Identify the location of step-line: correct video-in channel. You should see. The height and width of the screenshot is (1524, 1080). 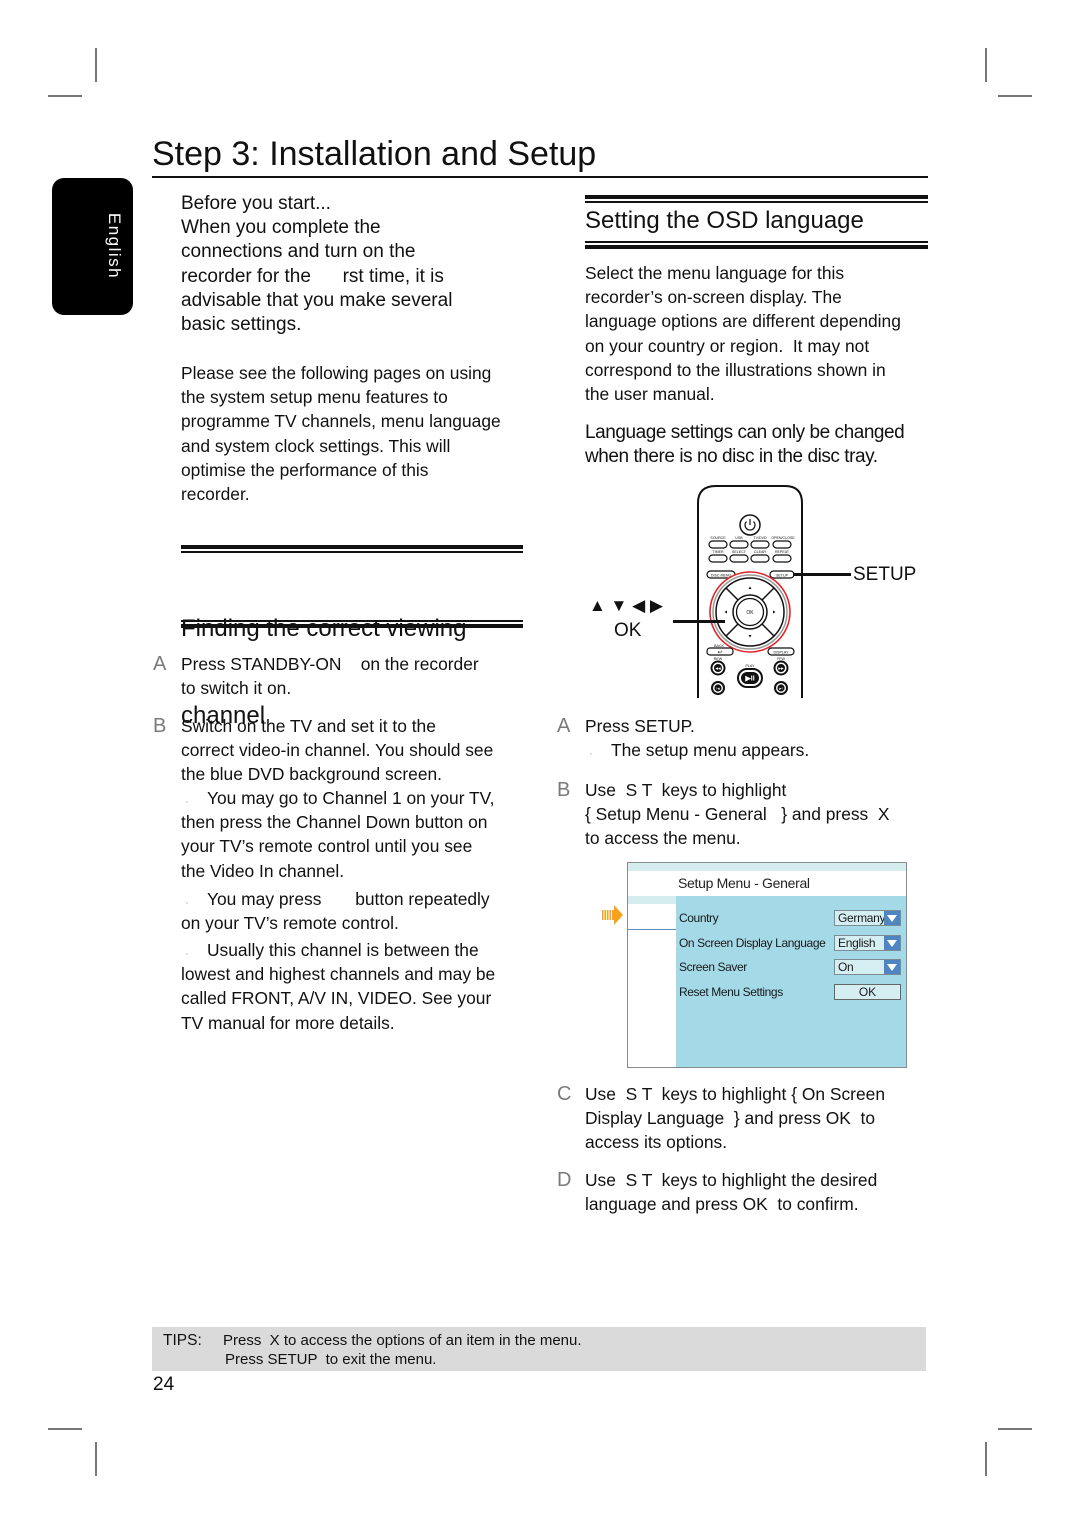
(337, 750).